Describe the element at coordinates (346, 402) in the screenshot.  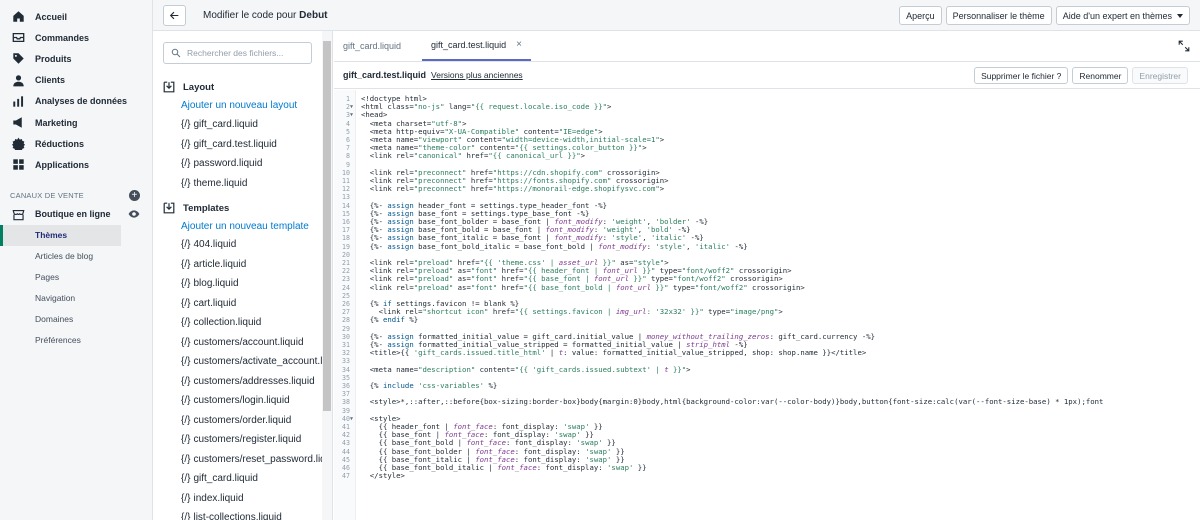
I see `line-number: 38` at that location.